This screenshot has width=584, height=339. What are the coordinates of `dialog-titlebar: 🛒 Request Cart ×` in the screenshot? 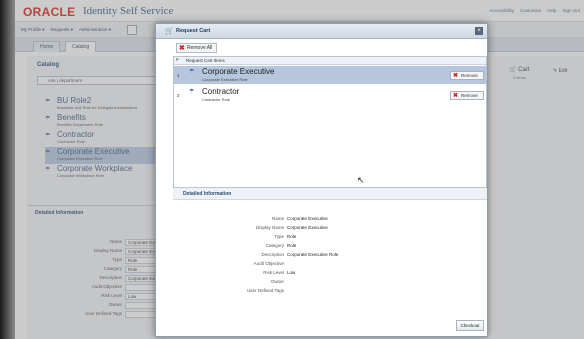 It's located at (321, 31).